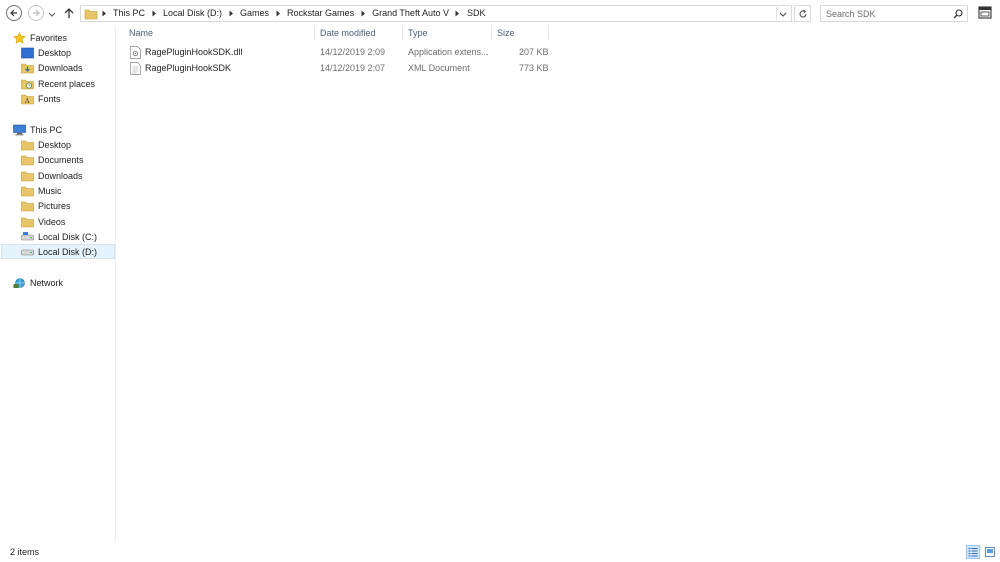 The width and height of the screenshot is (1000, 562). Describe the element at coordinates (68, 251) in the screenshot. I see `sidebar-item-label: Local Disk (D:)` at that location.